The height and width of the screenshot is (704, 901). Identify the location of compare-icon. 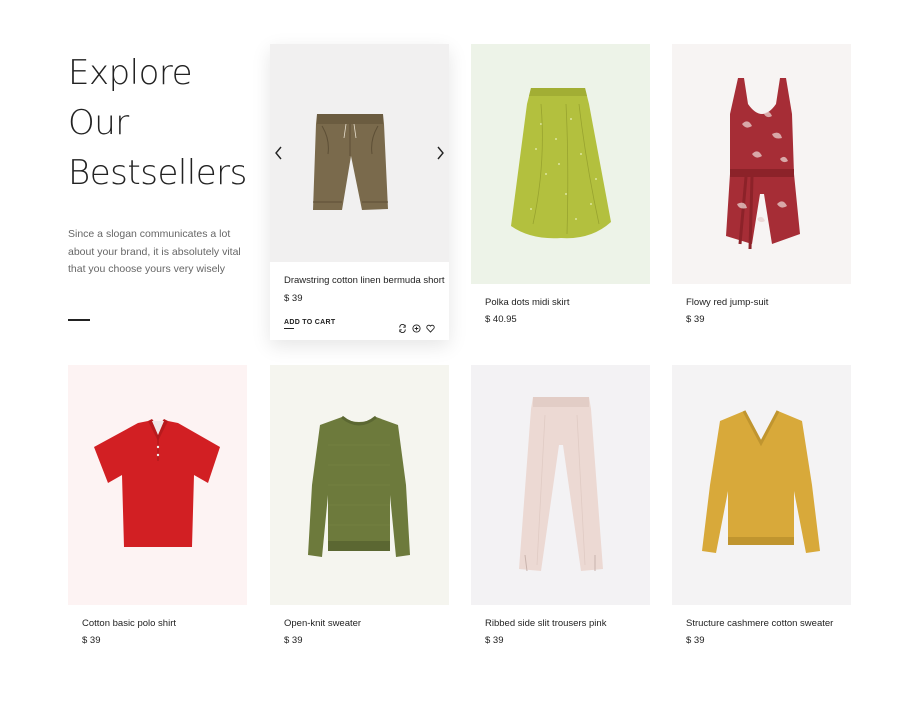
(402, 326).